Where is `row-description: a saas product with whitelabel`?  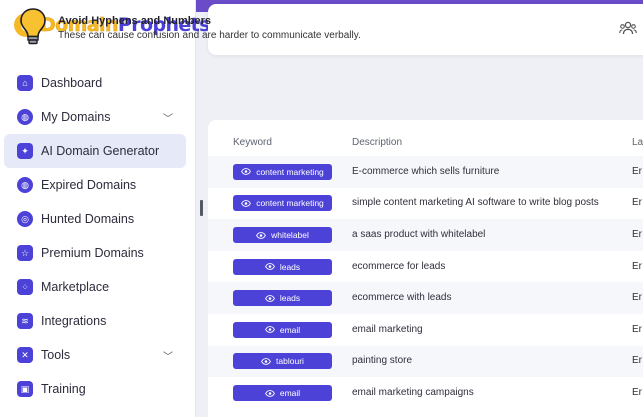 row-description: a saas product with whitelabel is located at coordinates (419, 234).